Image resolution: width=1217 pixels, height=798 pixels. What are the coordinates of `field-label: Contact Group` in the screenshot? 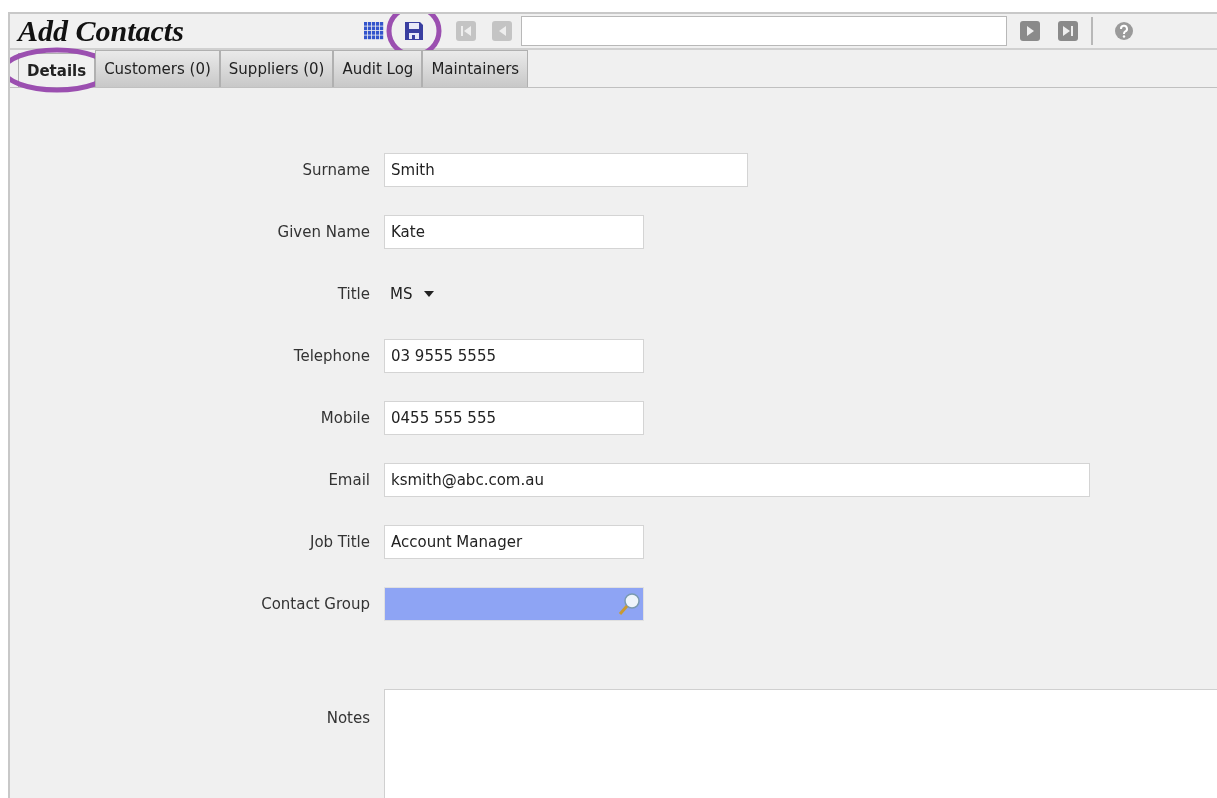 It's located at (315, 604).